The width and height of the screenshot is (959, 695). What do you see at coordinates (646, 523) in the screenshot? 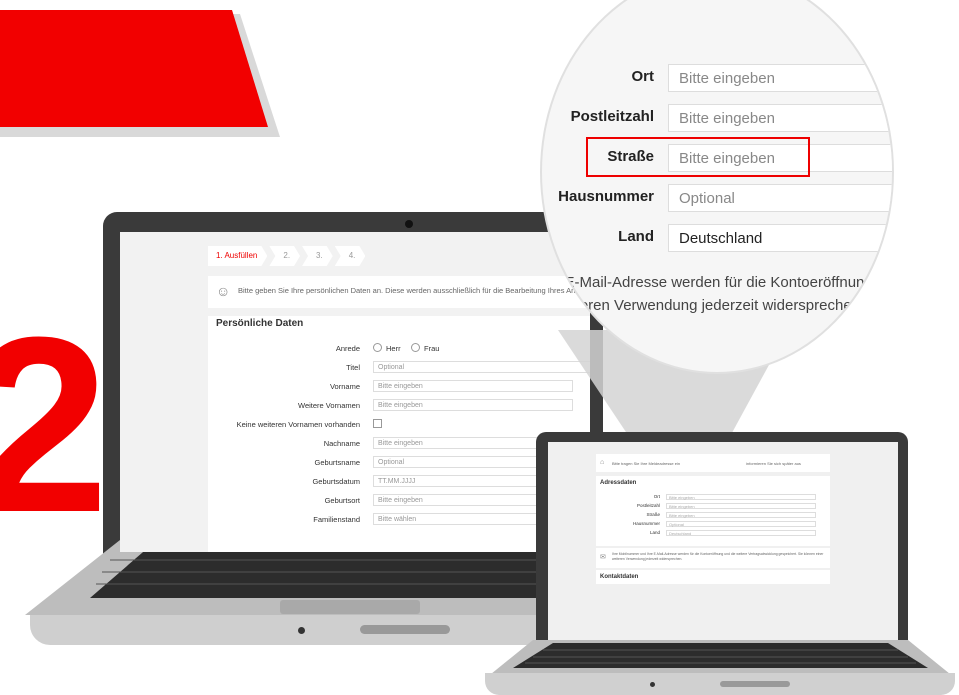
I see `small-label: Hausnummer` at bounding box center [646, 523].